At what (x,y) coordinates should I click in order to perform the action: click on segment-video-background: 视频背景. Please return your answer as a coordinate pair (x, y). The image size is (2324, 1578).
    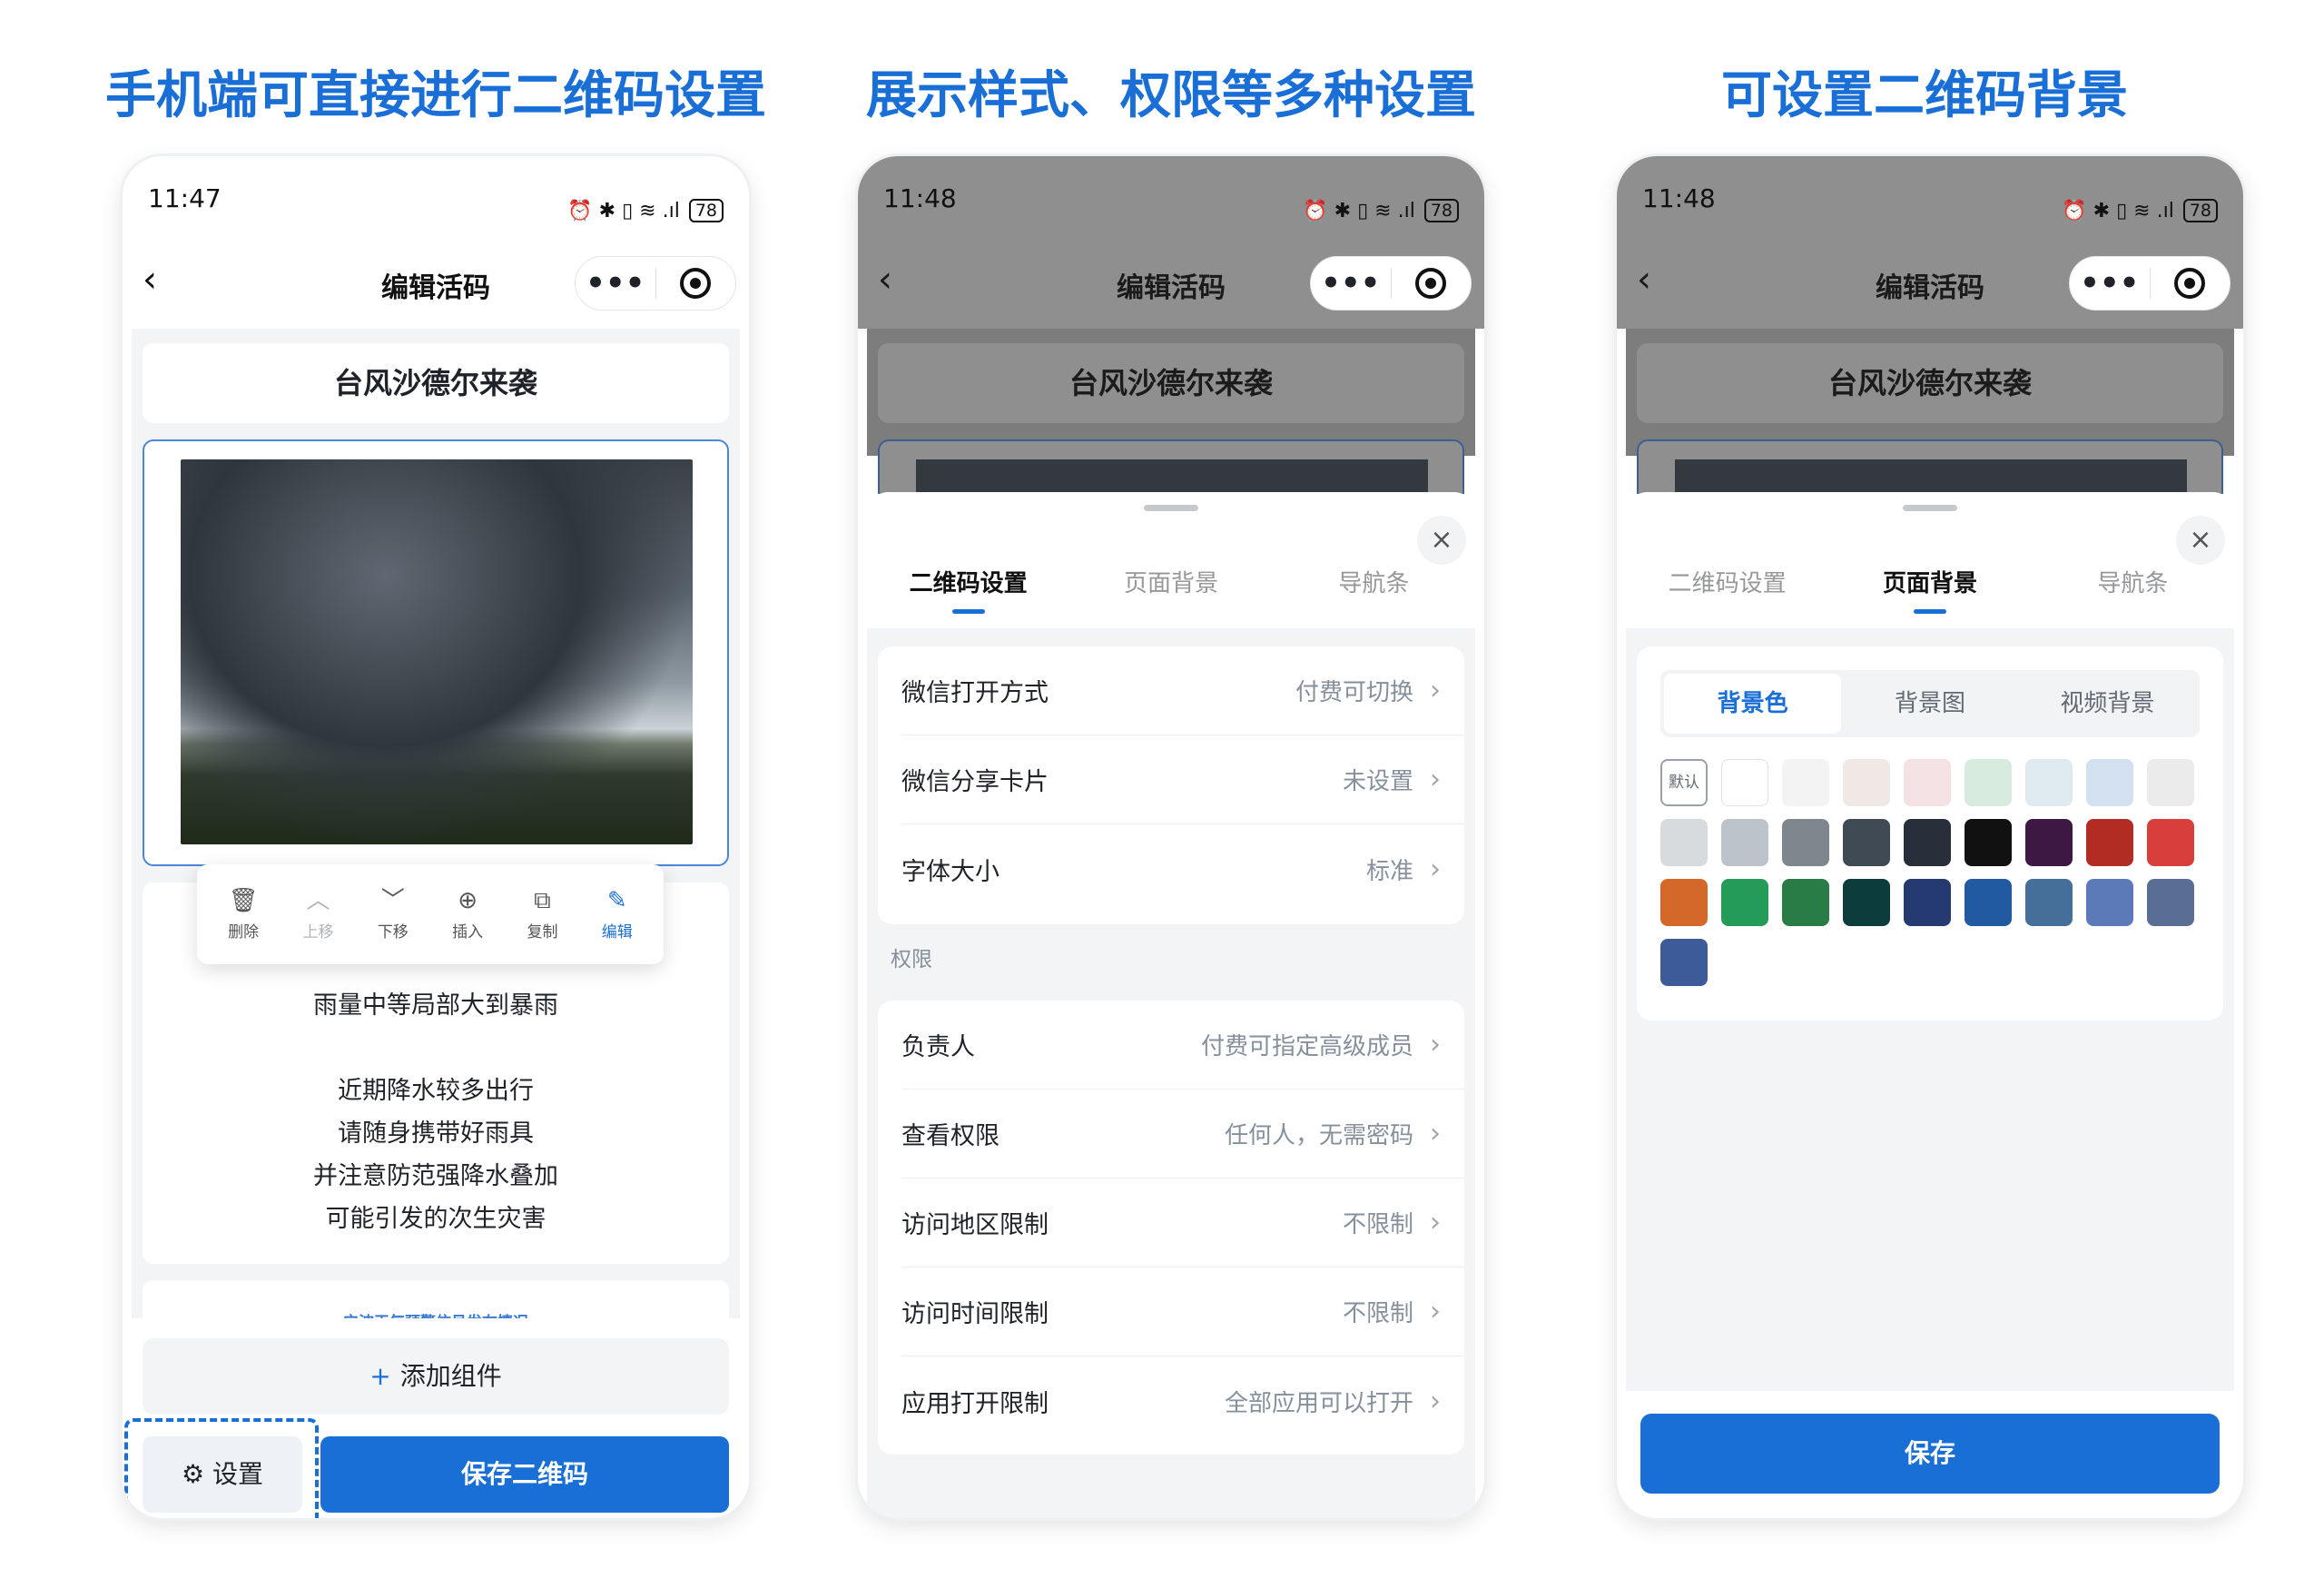
    Looking at the image, I should click on (2107, 704).